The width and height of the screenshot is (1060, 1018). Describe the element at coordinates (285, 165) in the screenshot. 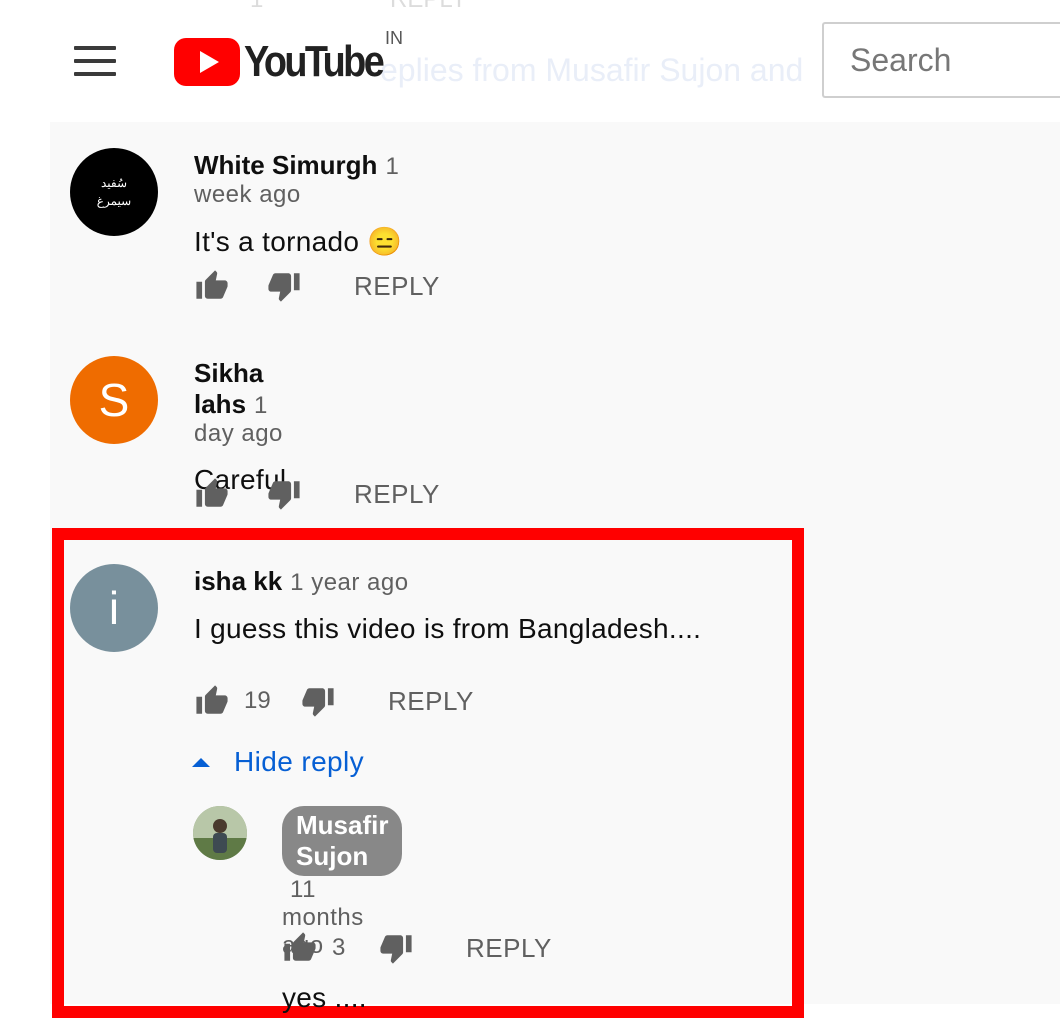

I see `comment-author: White Simurgh` at that location.